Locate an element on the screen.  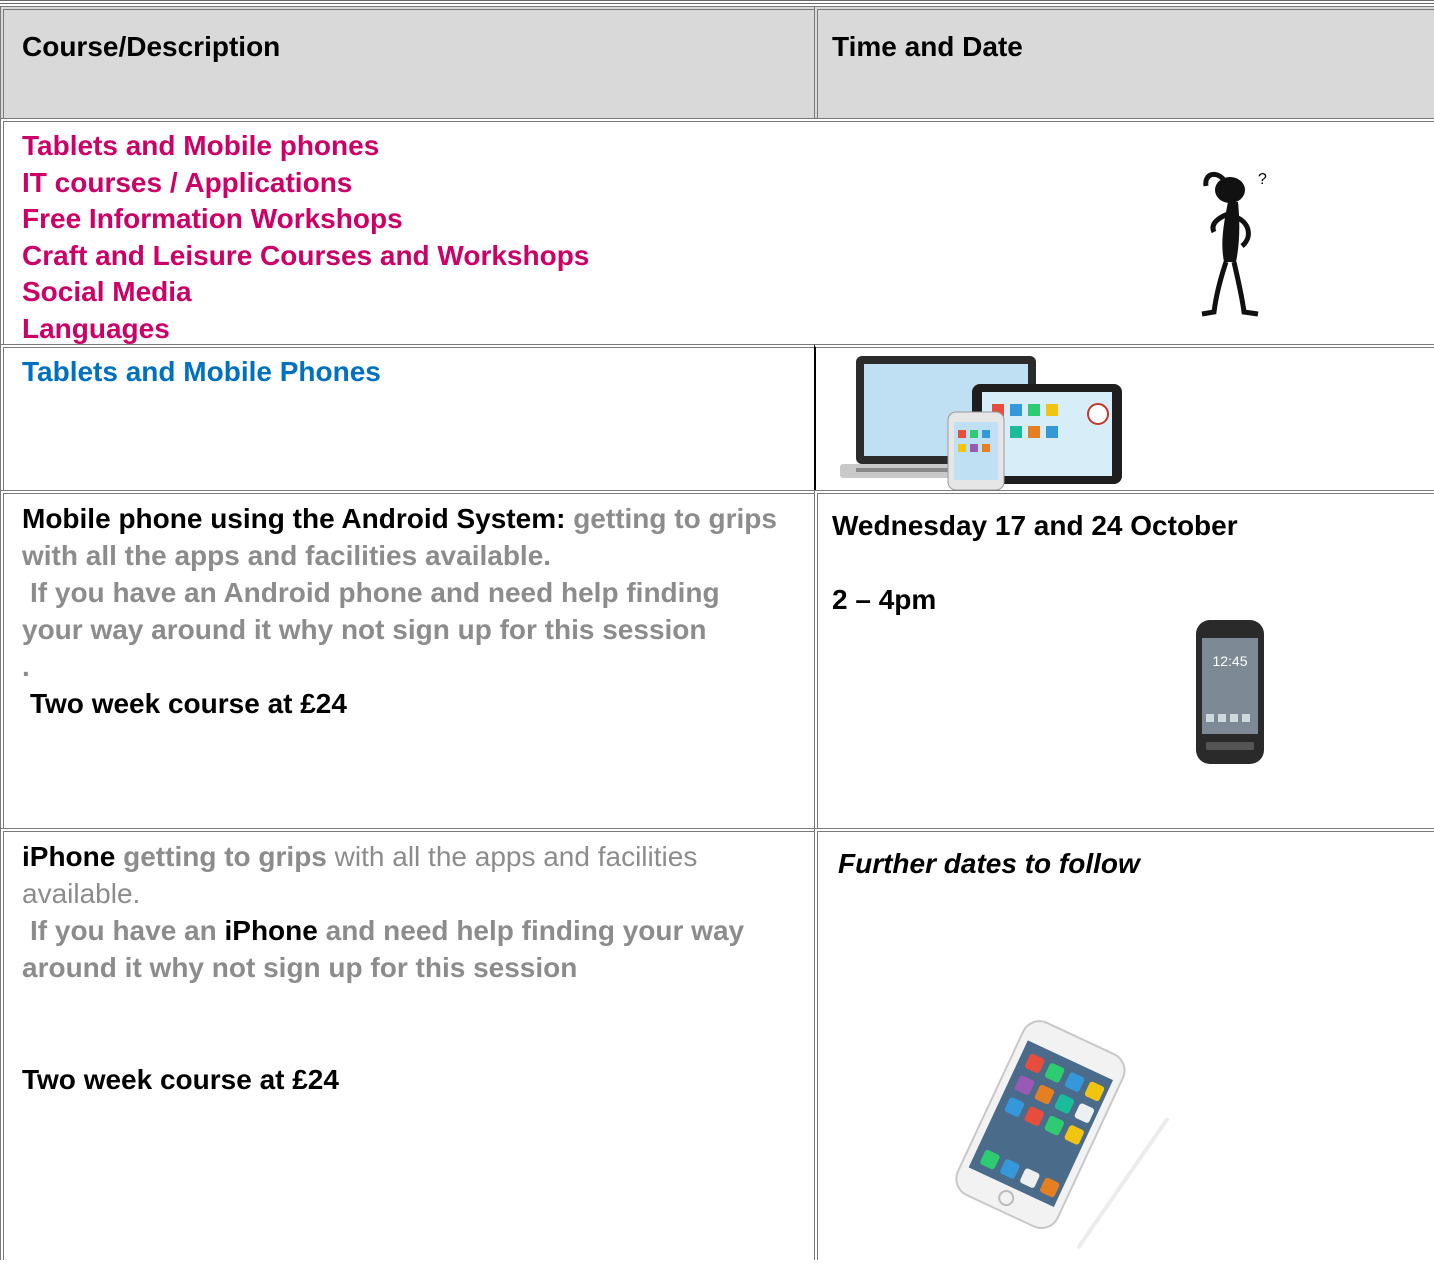
iphone-title: iPhone is located at coordinates (69, 856).